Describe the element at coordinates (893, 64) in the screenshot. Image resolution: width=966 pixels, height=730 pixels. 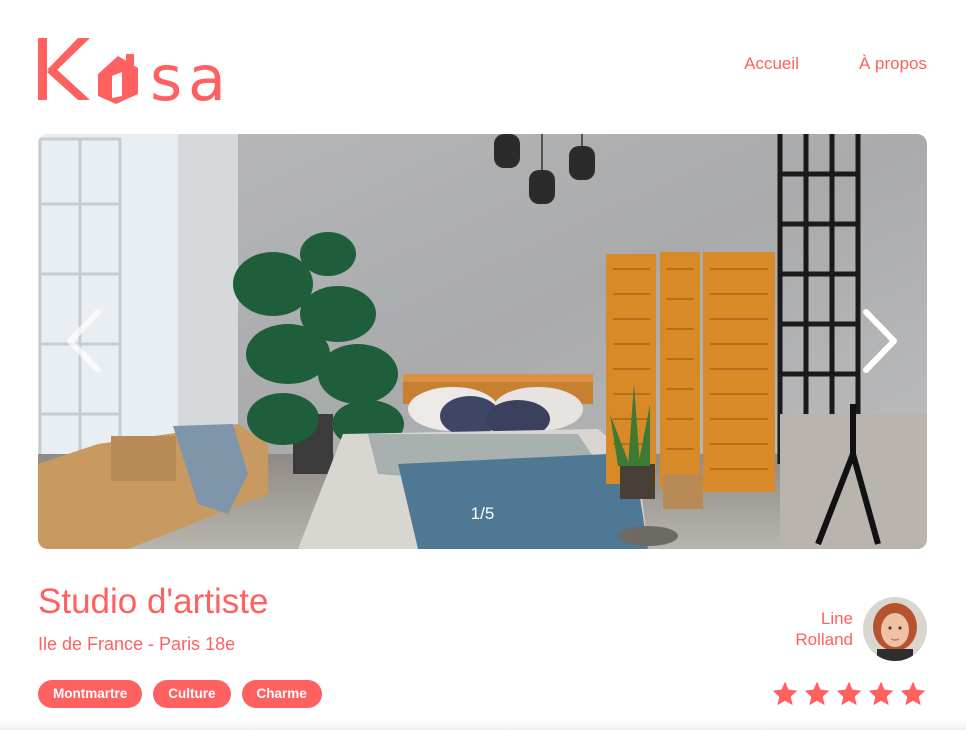
I see `nav-link-a-propos: À propos` at that location.